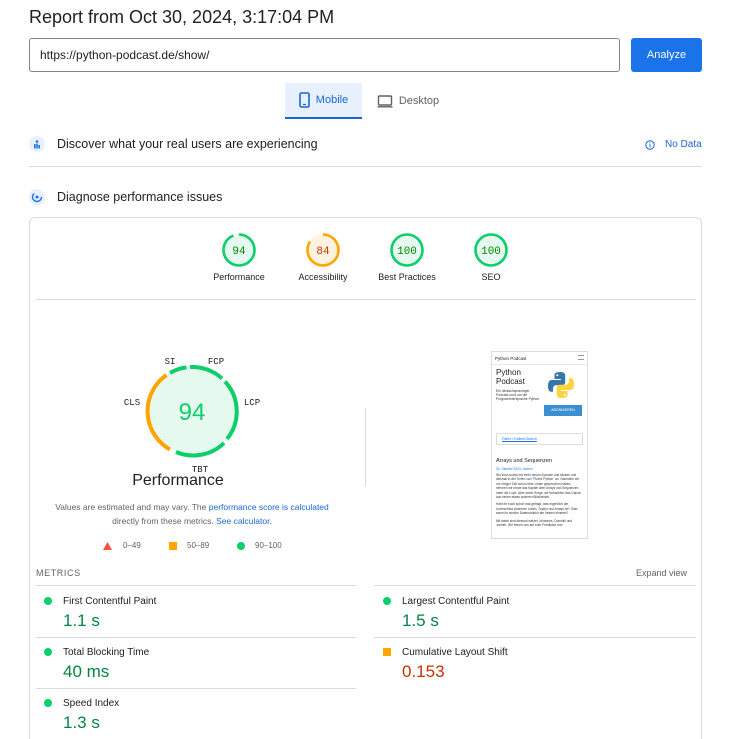  Describe the element at coordinates (332, 100) in the screenshot. I see `tab-mobile-label: Mobile` at that location.